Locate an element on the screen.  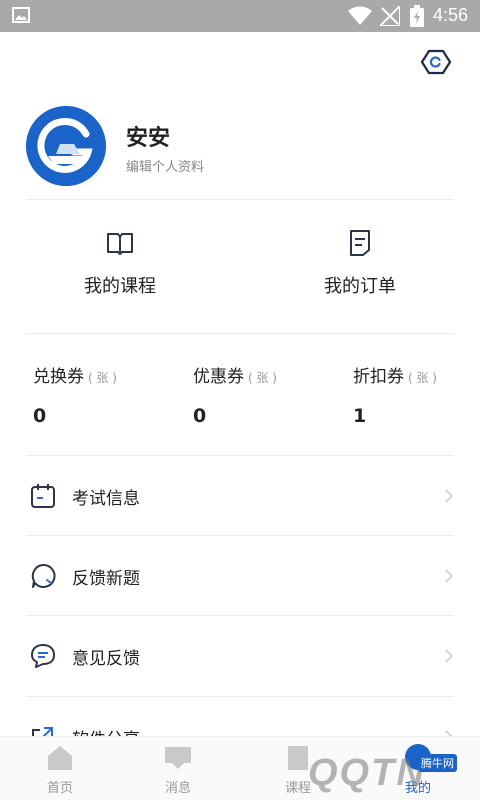
menu-item-feedback: 意见反馈 is located at coordinates (240, 656).